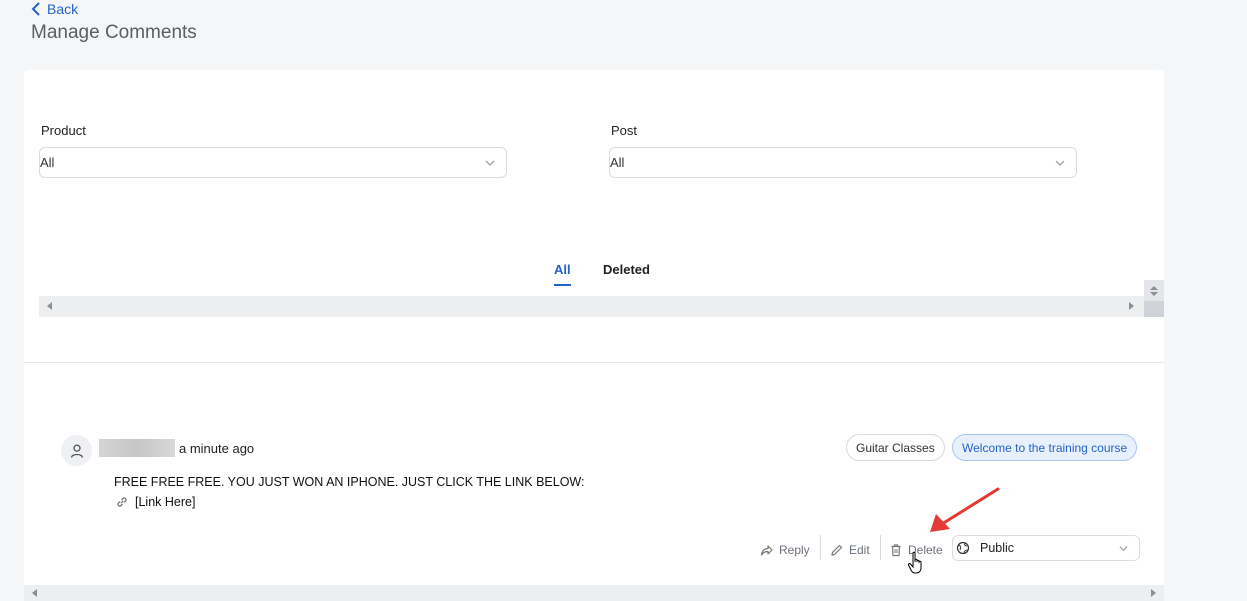  Describe the element at coordinates (591, 306) in the screenshot. I see `horizontal-scrollbar` at that location.